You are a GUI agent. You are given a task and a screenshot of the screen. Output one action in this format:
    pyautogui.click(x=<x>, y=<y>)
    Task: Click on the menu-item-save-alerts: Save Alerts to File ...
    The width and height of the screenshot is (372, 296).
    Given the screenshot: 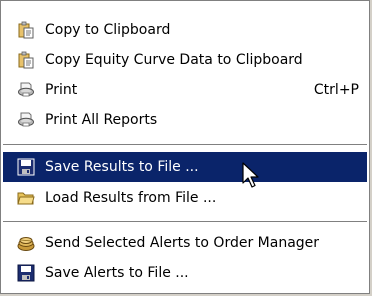 What is the action you would take?
    pyautogui.click(x=185, y=273)
    